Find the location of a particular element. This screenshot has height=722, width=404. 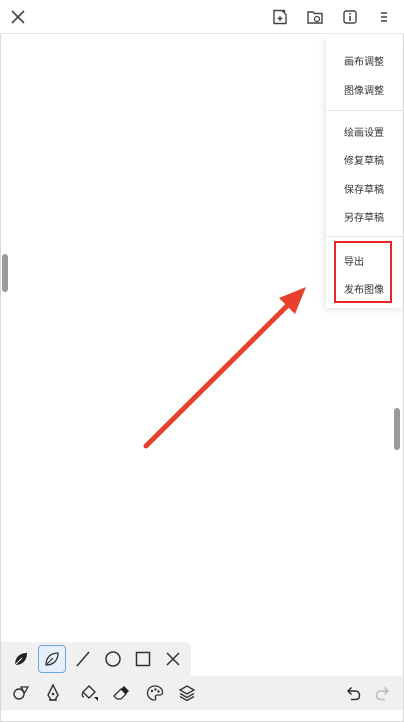

top-toolbar is located at coordinates (202, 17).